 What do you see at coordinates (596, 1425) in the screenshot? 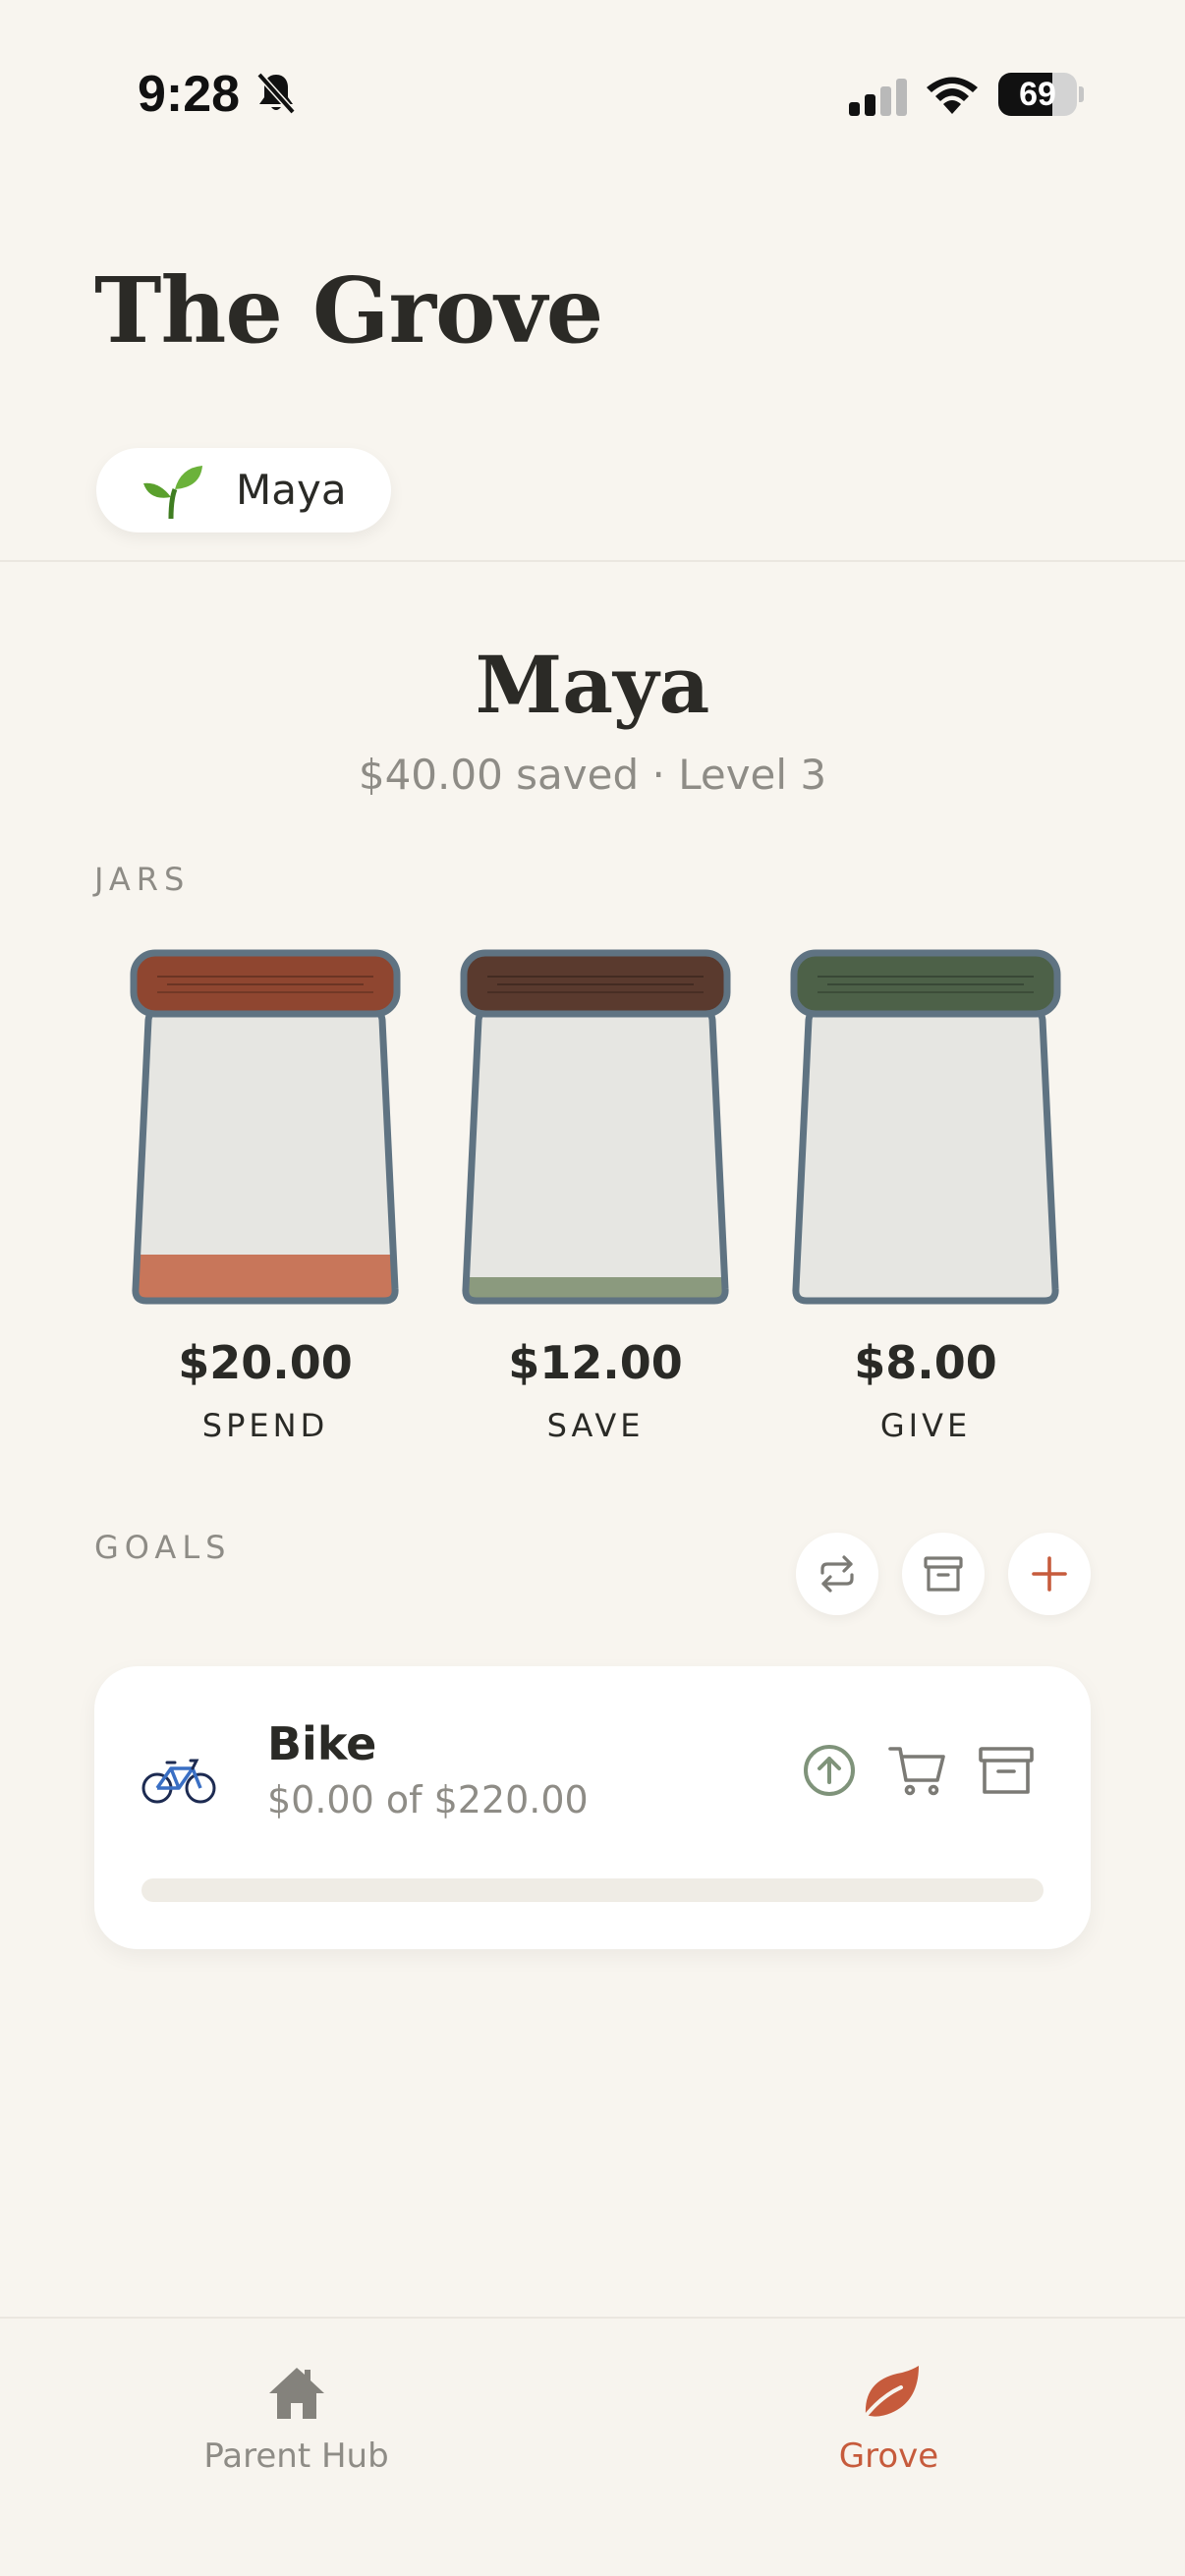
I see `jar-label: SAVE` at bounding box center [596, 1425].